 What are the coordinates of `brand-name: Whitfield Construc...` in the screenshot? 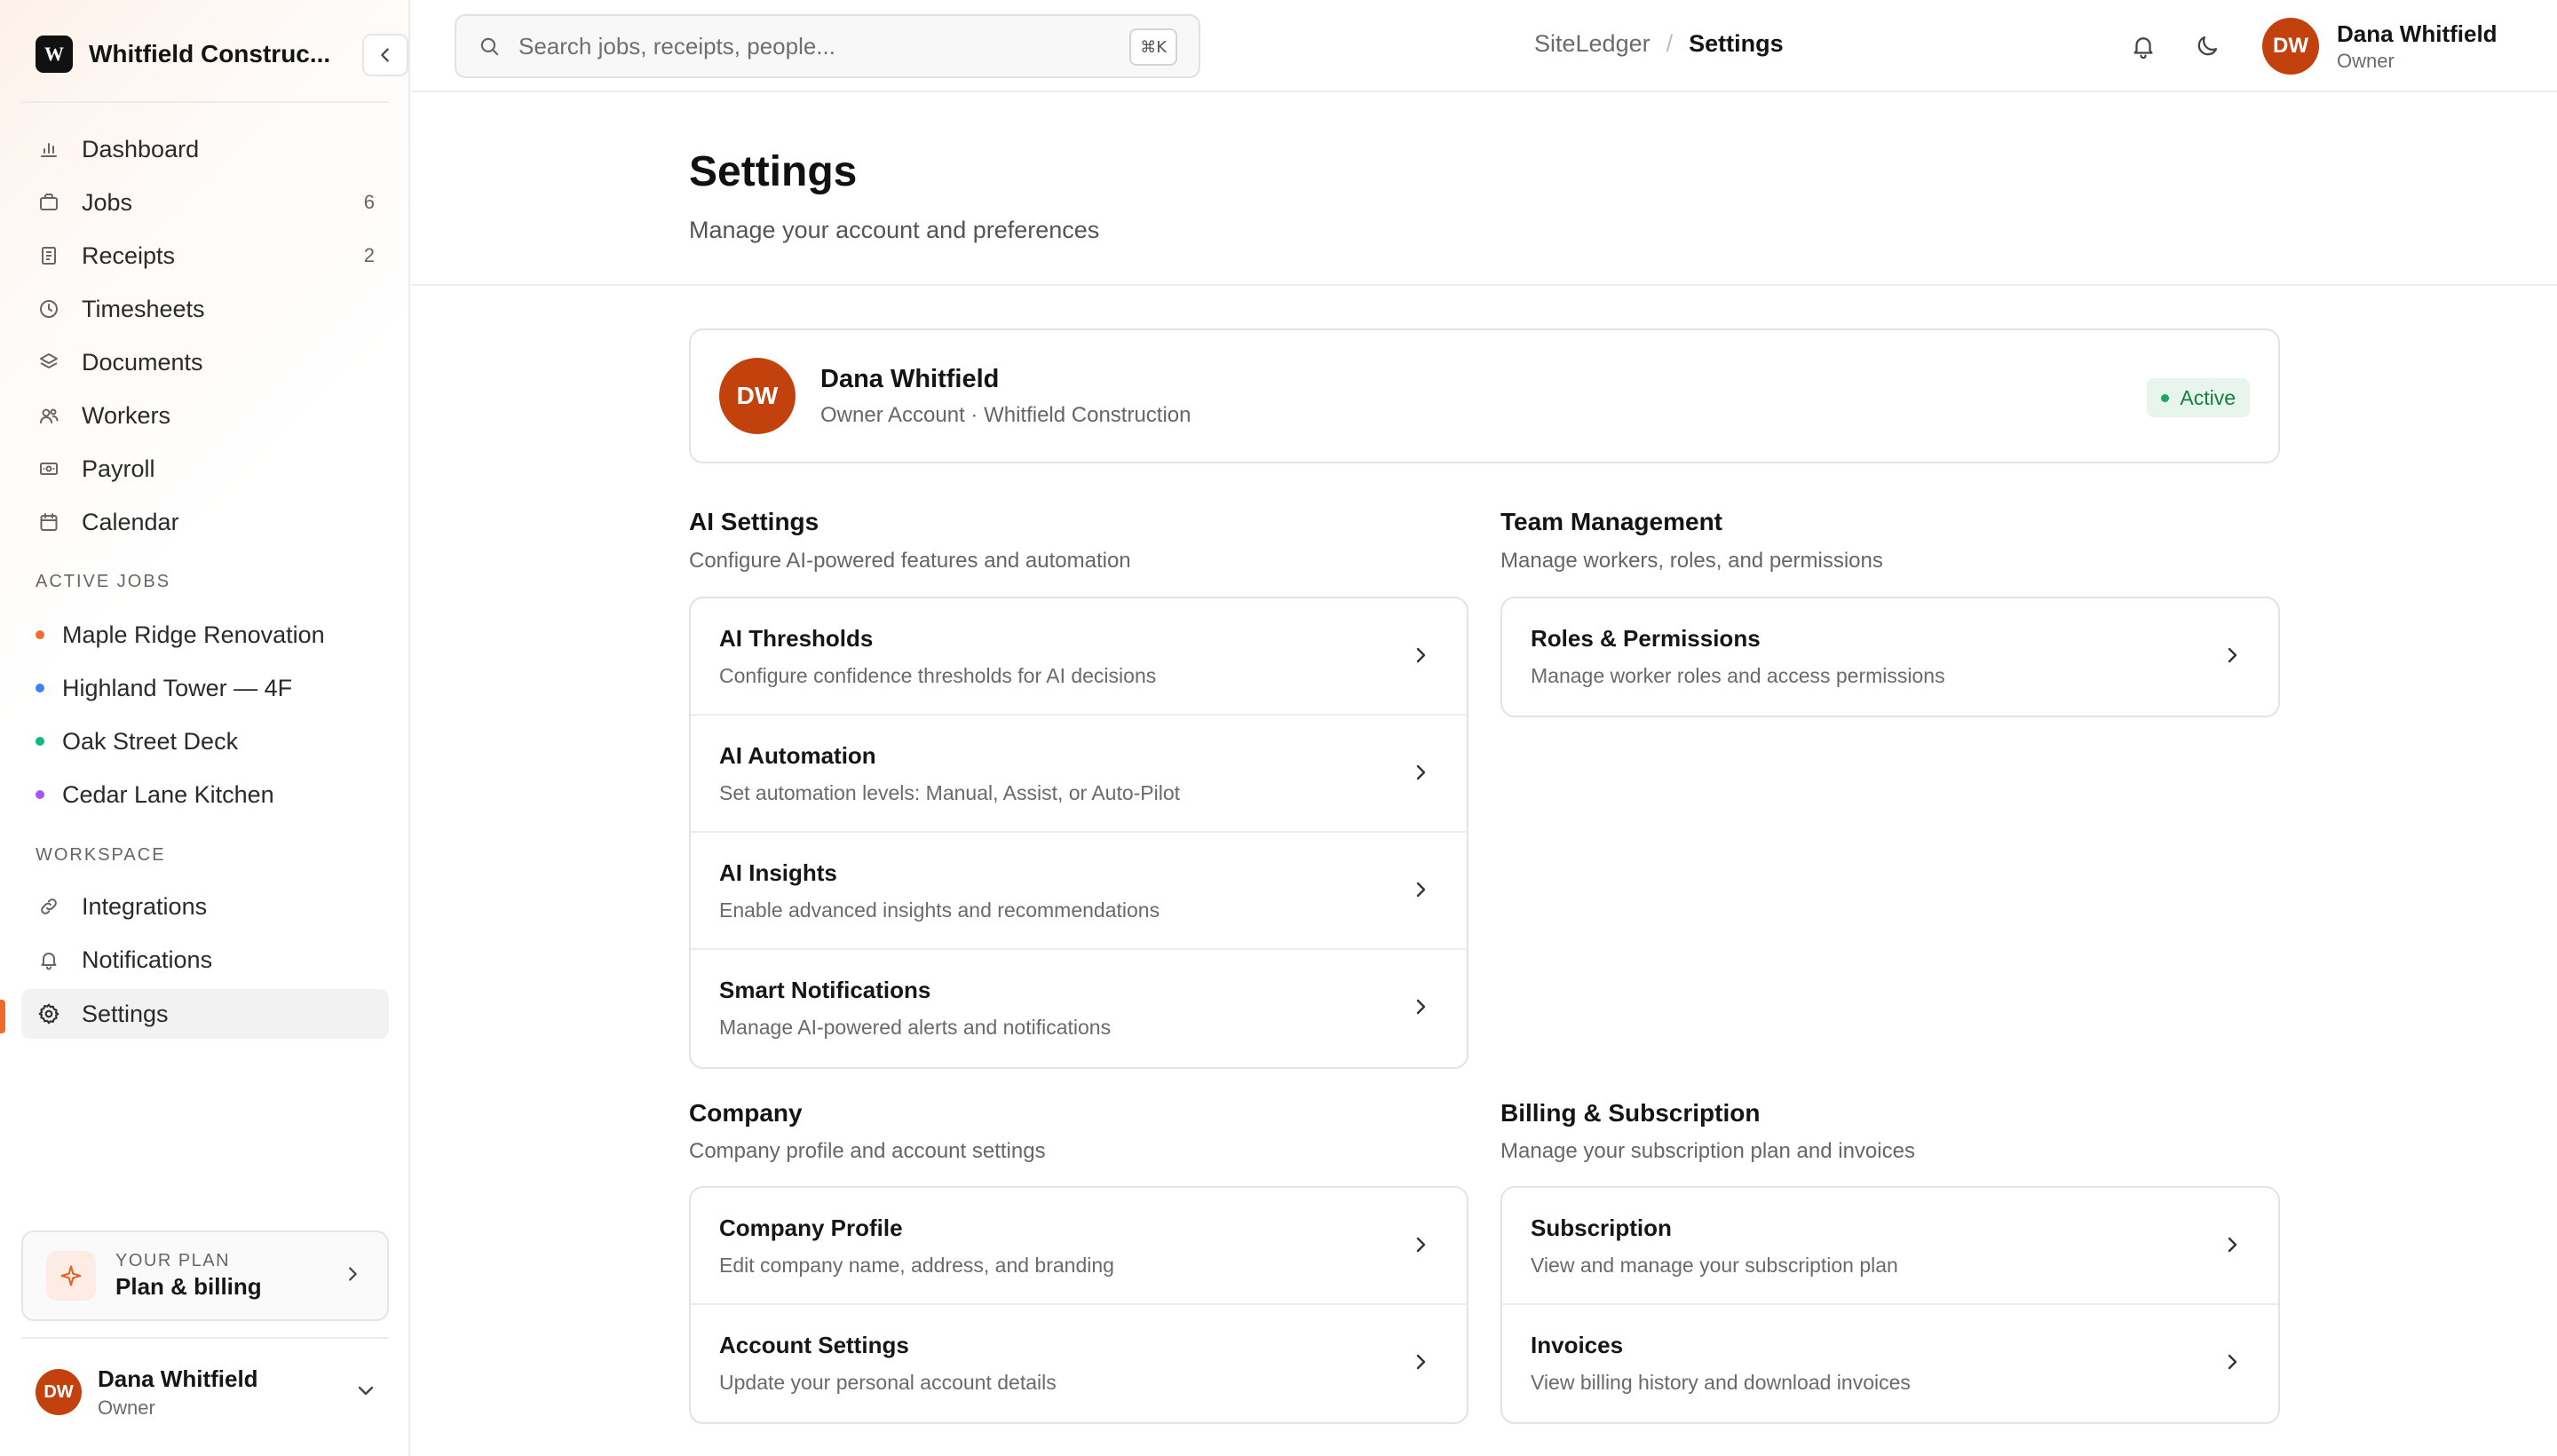 It's located at (209, 54).